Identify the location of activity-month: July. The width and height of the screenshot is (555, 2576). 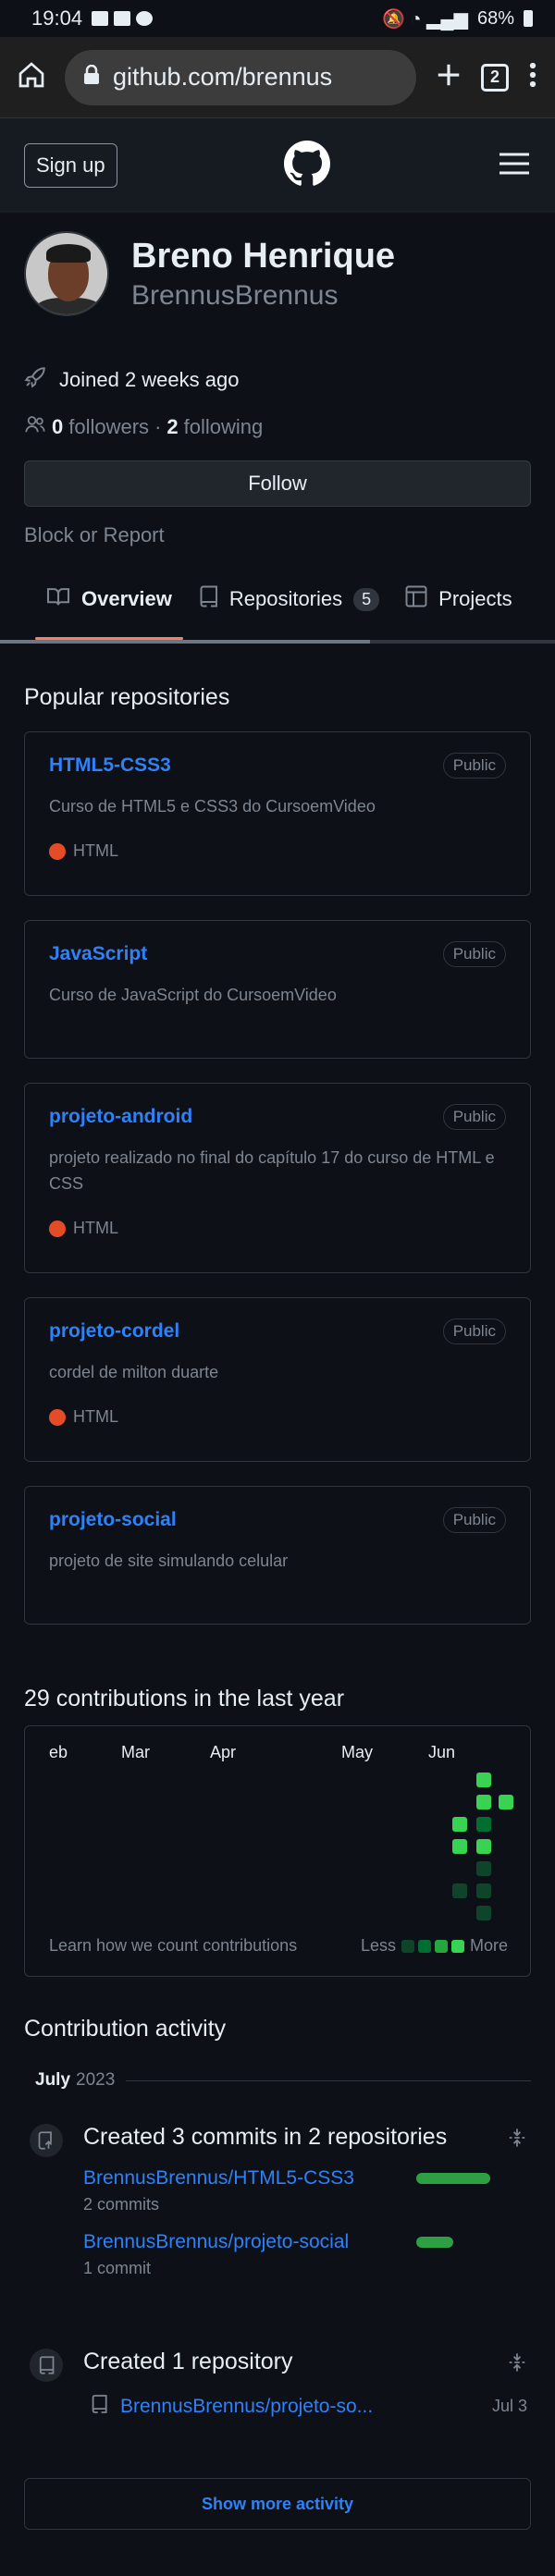
(53, 2080).